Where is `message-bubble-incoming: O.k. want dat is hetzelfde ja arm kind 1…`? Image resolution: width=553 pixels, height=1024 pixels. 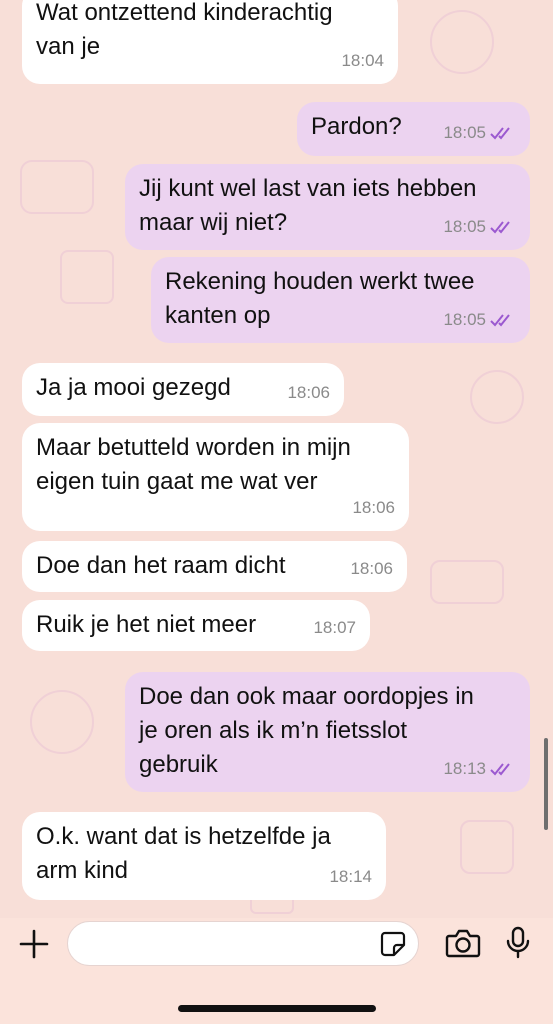
message-bubble-incoming: O.k. want dat is hetzelfde ja arm kind 1… is located at coordinates (204, 856).